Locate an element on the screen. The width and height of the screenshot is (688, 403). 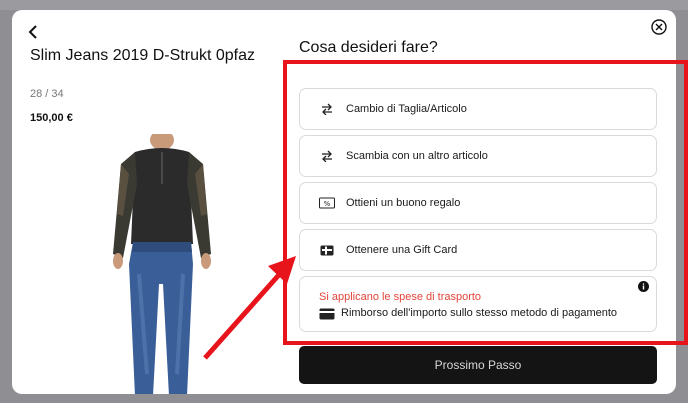
product-name: Slim Jeans 2019 D-Strukt 0pfaz is located at coordinates (142, 55).